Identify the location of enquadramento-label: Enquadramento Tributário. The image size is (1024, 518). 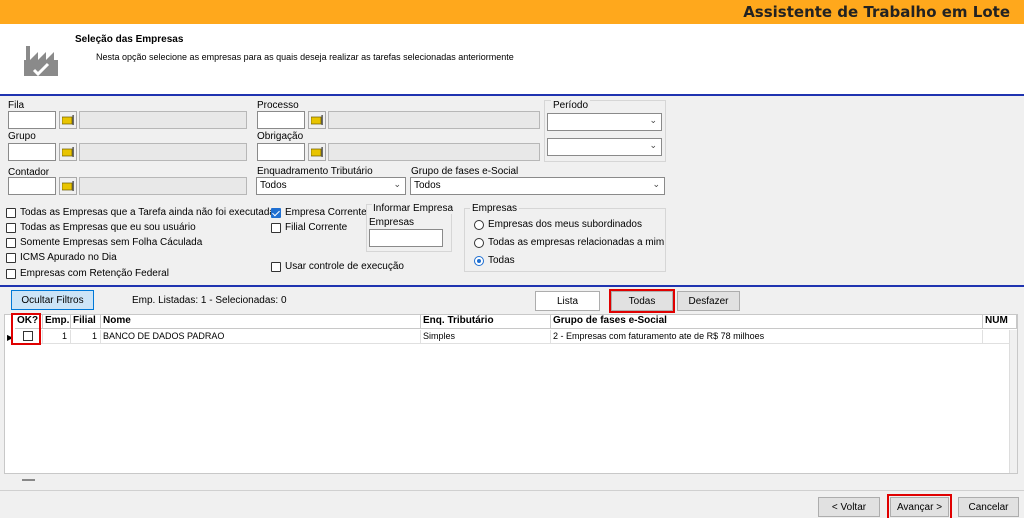
(315, 171).